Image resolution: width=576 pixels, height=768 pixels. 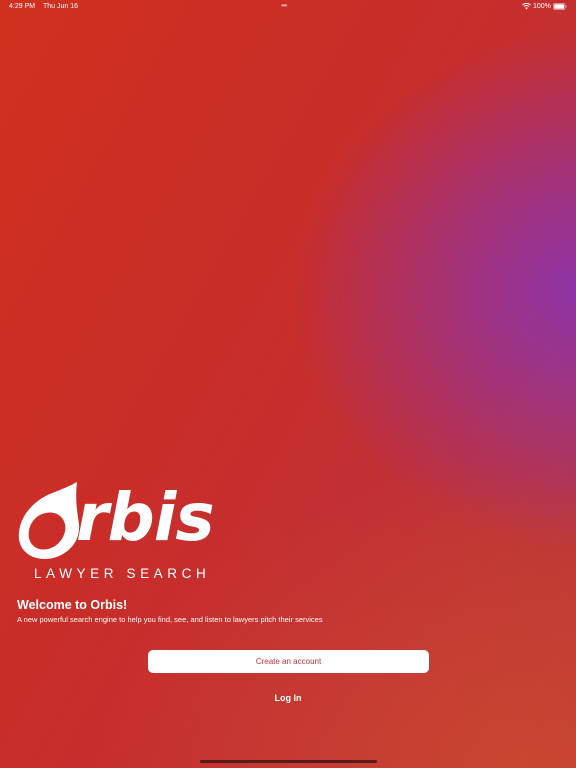 I want to click on status-date: Thu Jun 16, so click(x=61, y=6).